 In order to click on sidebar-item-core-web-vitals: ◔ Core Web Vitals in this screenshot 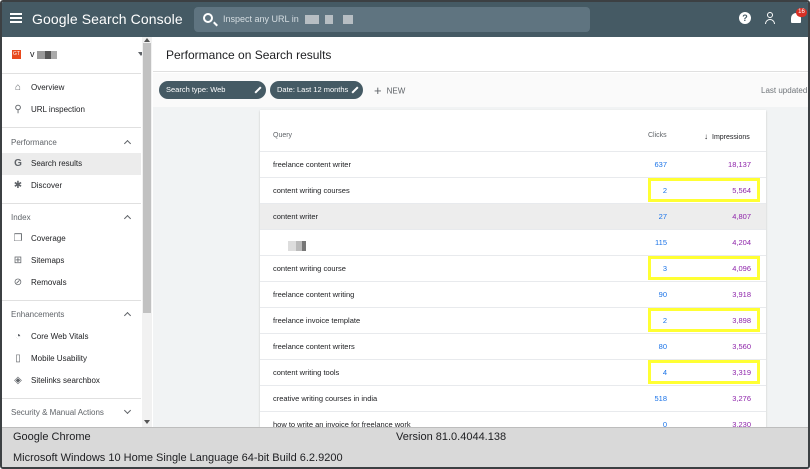, I will do `click(71, 337)`.